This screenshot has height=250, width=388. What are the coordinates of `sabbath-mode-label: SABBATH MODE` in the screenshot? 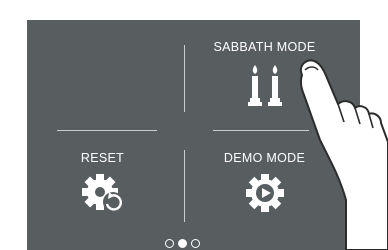 It's located at (264, 47).